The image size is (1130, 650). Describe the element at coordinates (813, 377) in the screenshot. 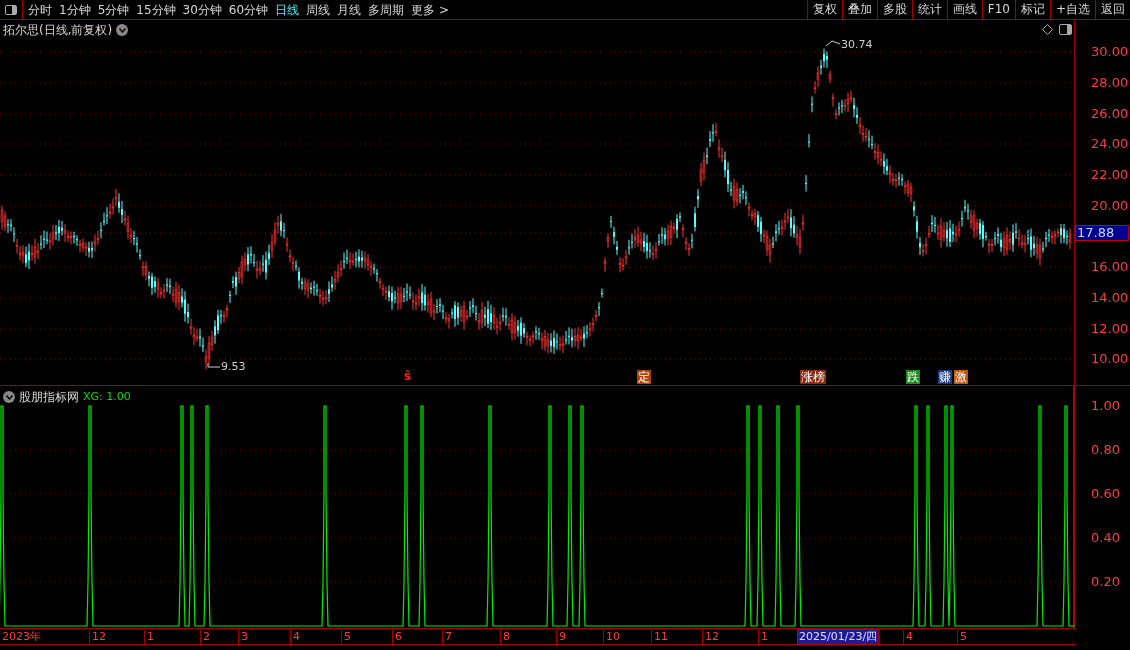

I see `event-marker: 涨榜` at that location.